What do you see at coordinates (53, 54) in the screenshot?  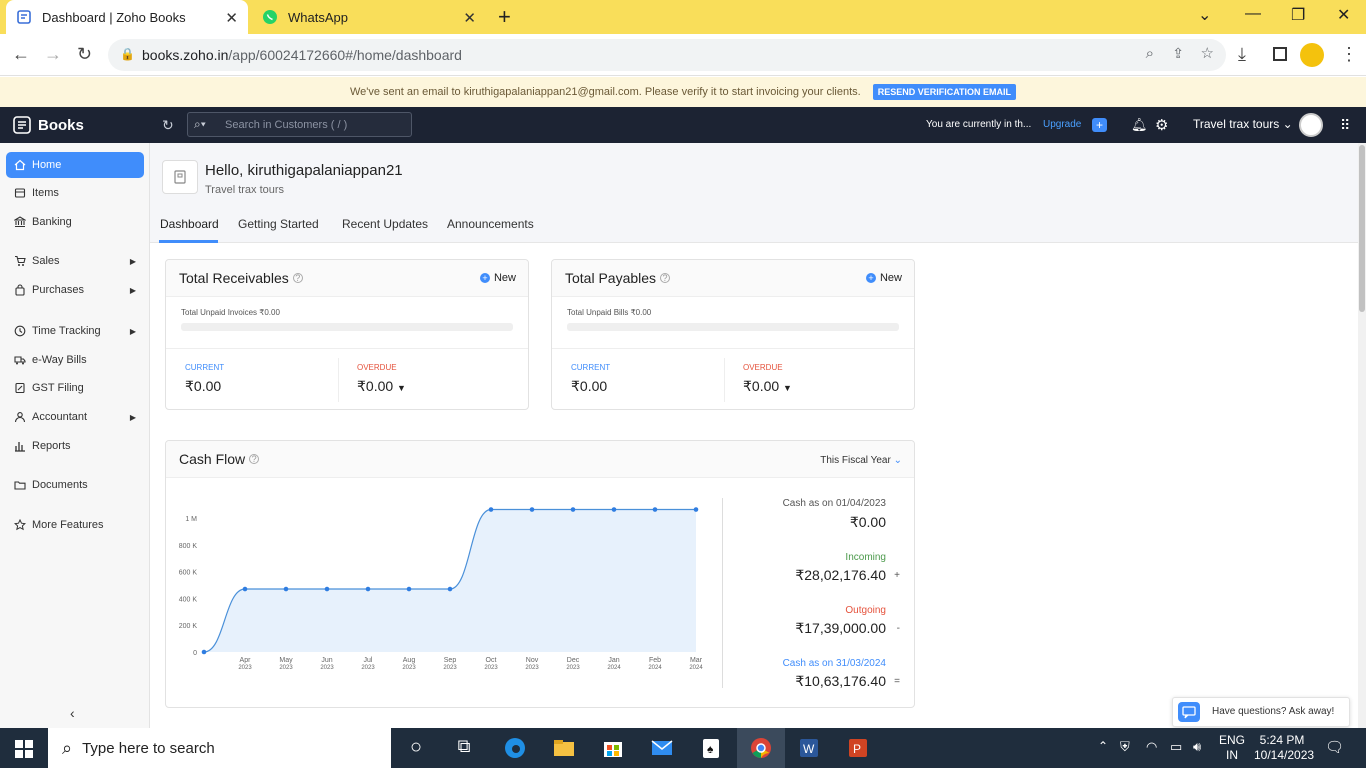 I see `forward-arrow-icon: →` at bounding box center [53, 54].